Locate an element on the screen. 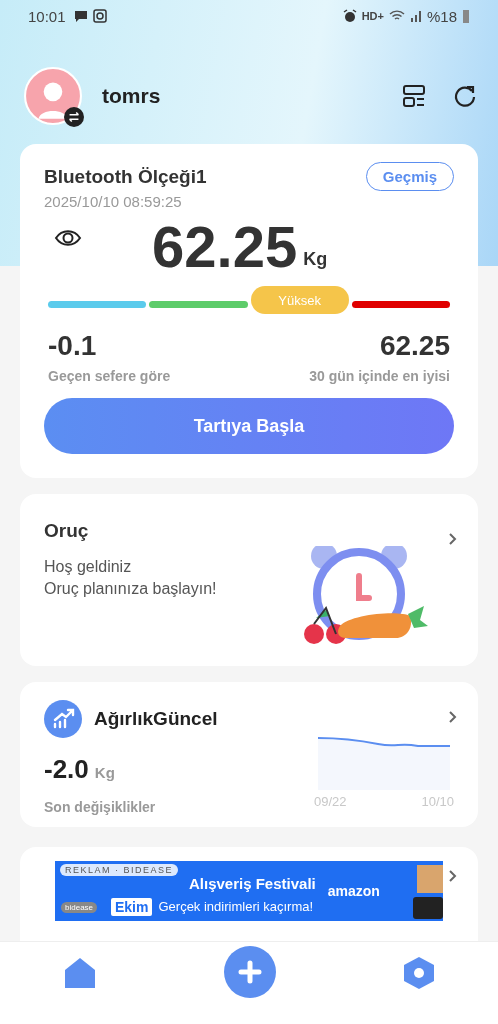 This screenshot has width=498, height=1024. alarm-icon is located at coordinates (349, 16).